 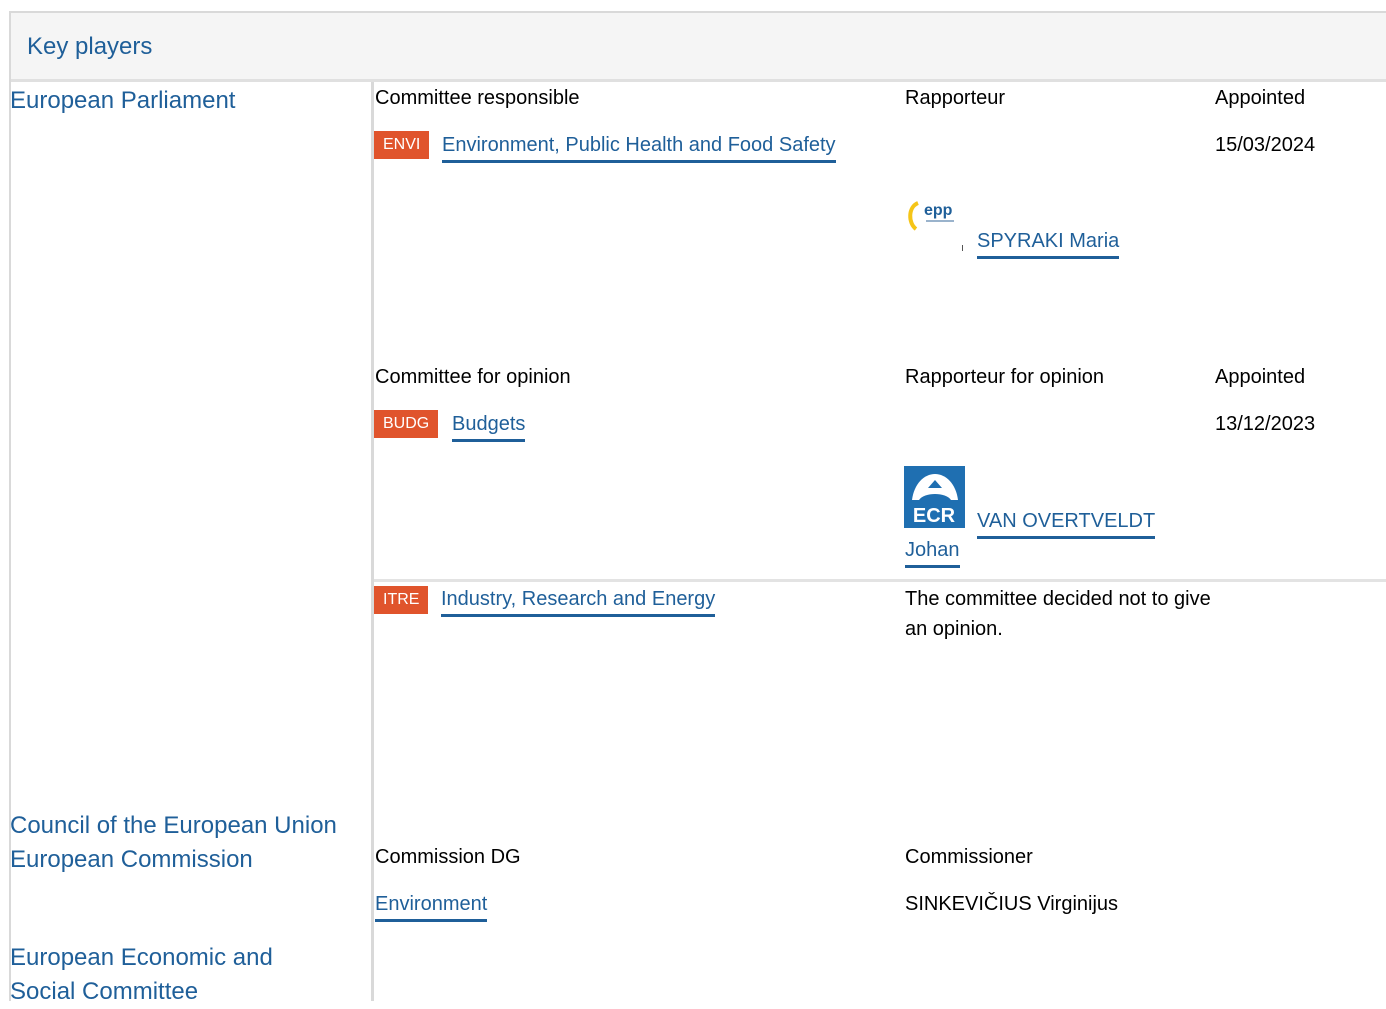 I want to click on committee-code-badge-itre: ITRE, so click(x=401, y=600).